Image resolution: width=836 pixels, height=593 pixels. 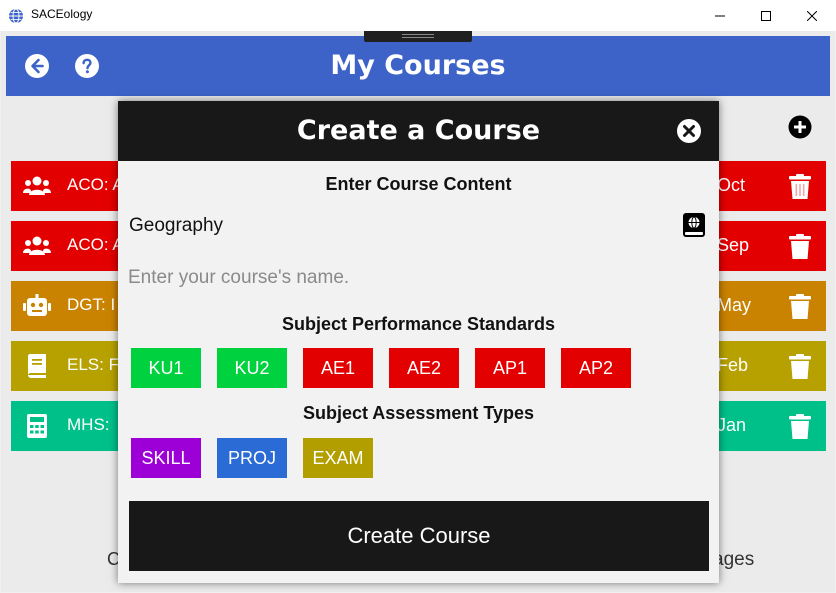 What do you see at coordinates (418, 324) in the screenshot?
I see `standards-heading: Subject Performance Standards` at bounding box center [418, 324].